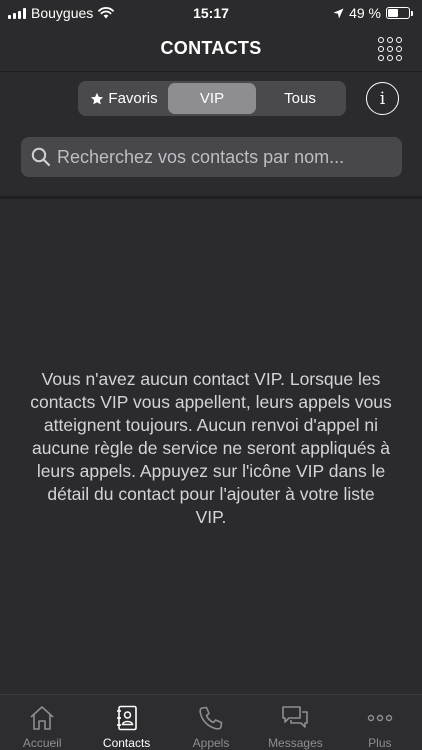  Describe the element at coordinates (224, 157) in the screenshot. I see `search-input` at that location.